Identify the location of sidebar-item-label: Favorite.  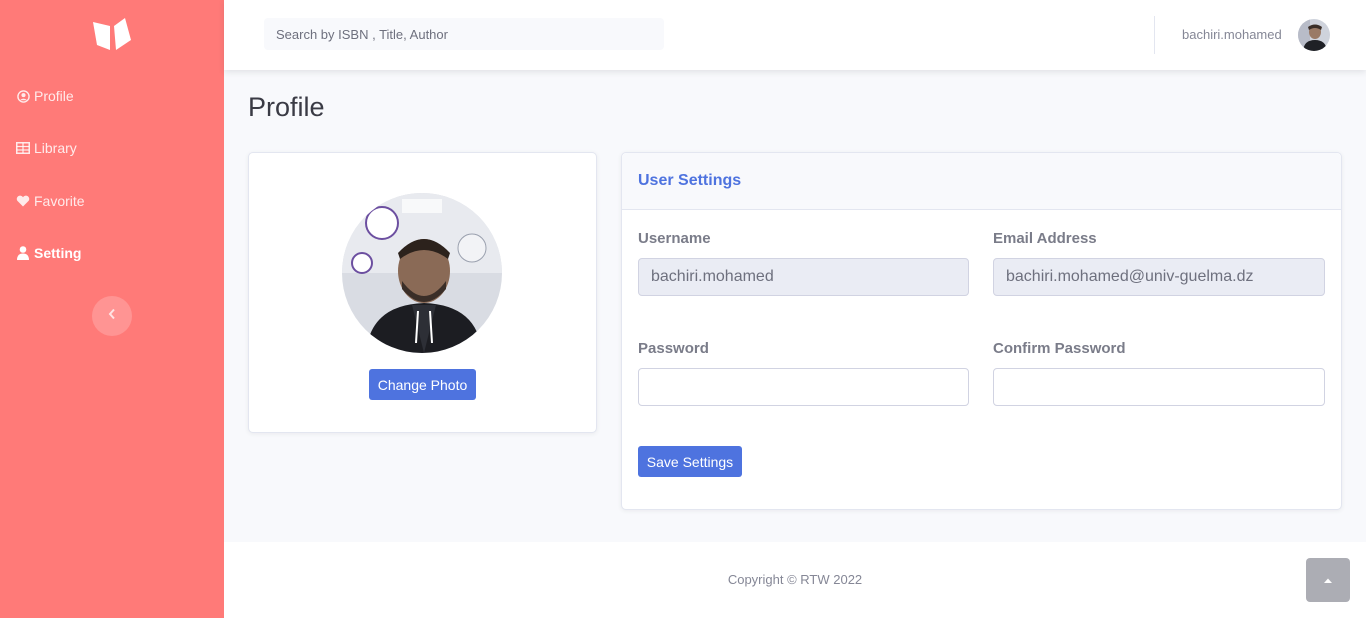
(59, 201).